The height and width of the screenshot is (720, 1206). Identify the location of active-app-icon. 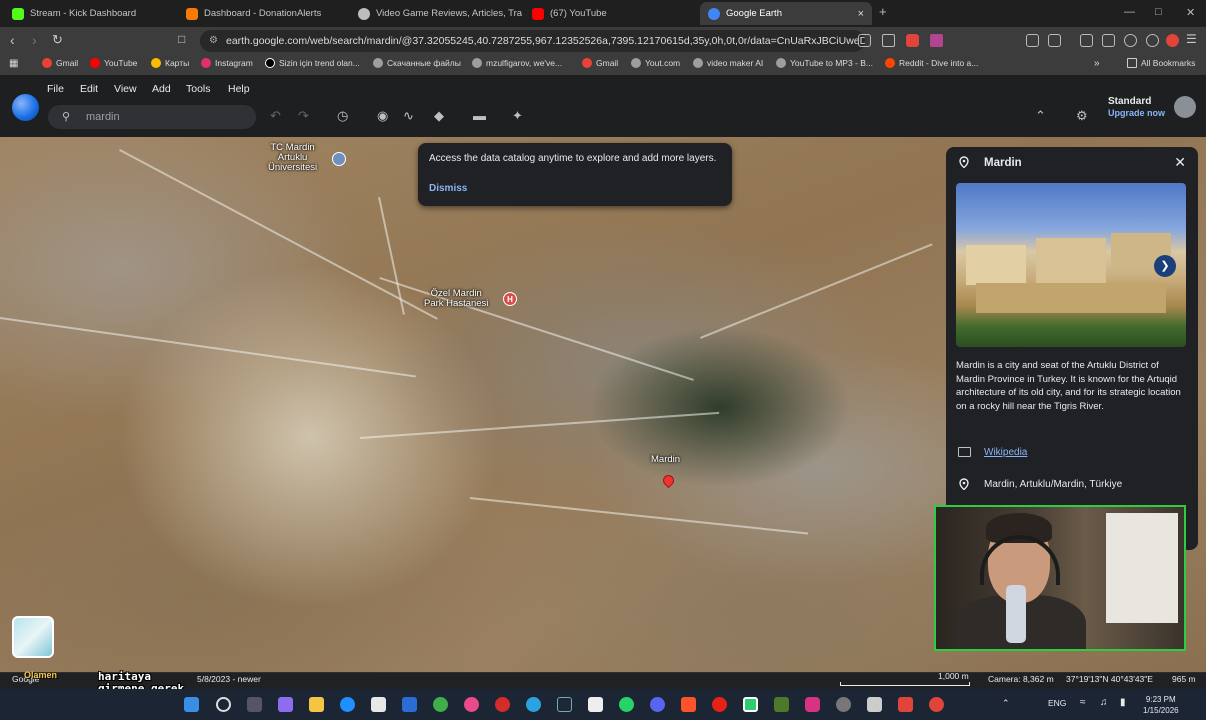
(750, 704).